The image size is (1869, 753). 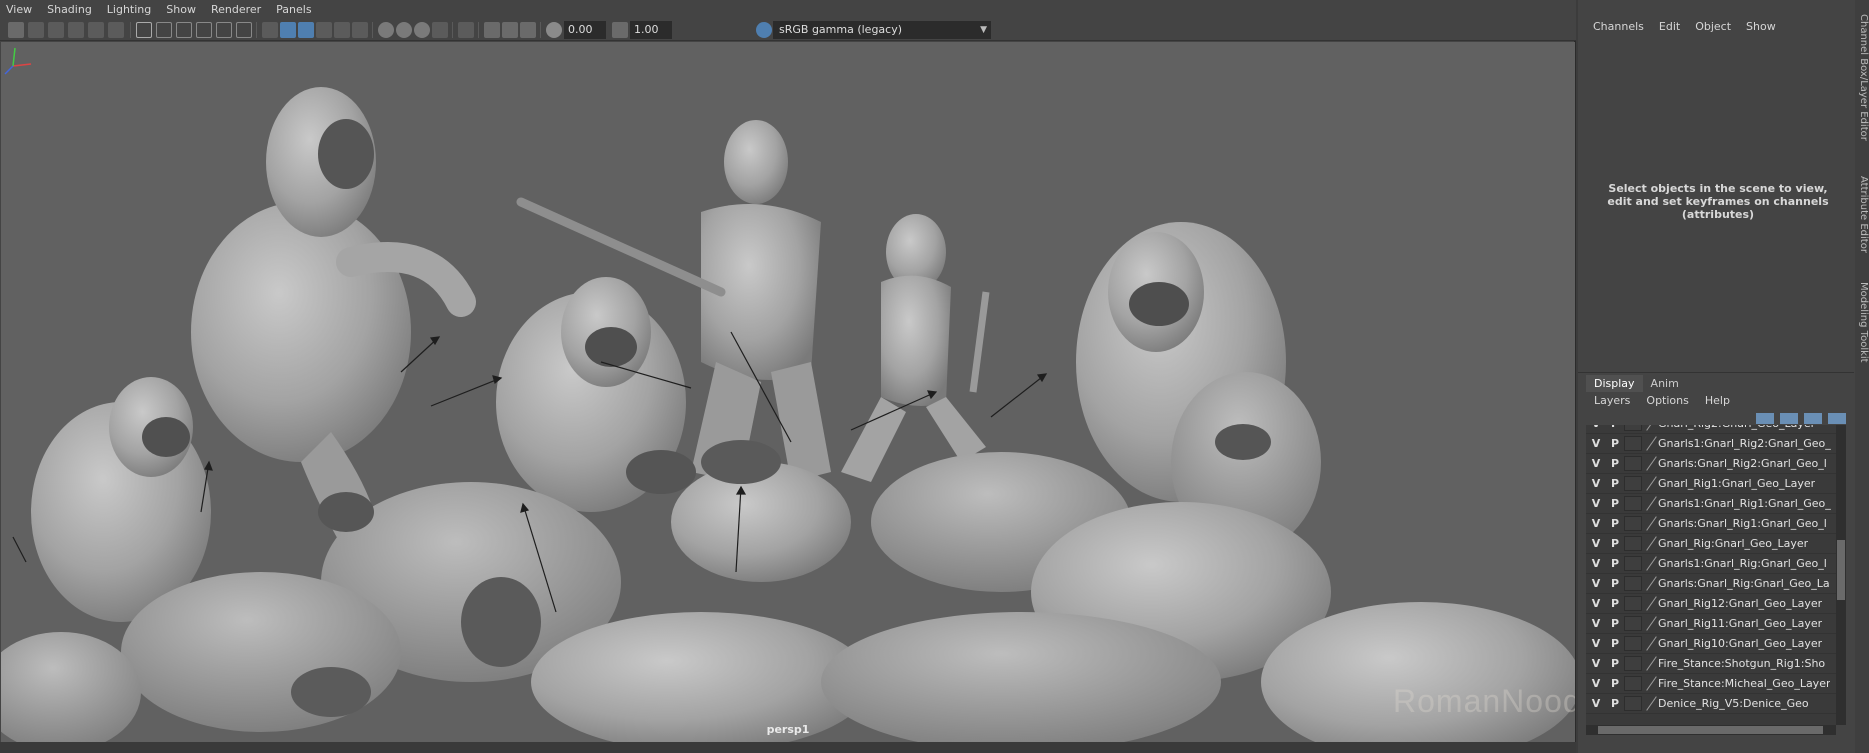 I want to click on layer-row: V P Fire_Stance:Shotgun_Rig1:Sho, so click(x=1711, y=664).